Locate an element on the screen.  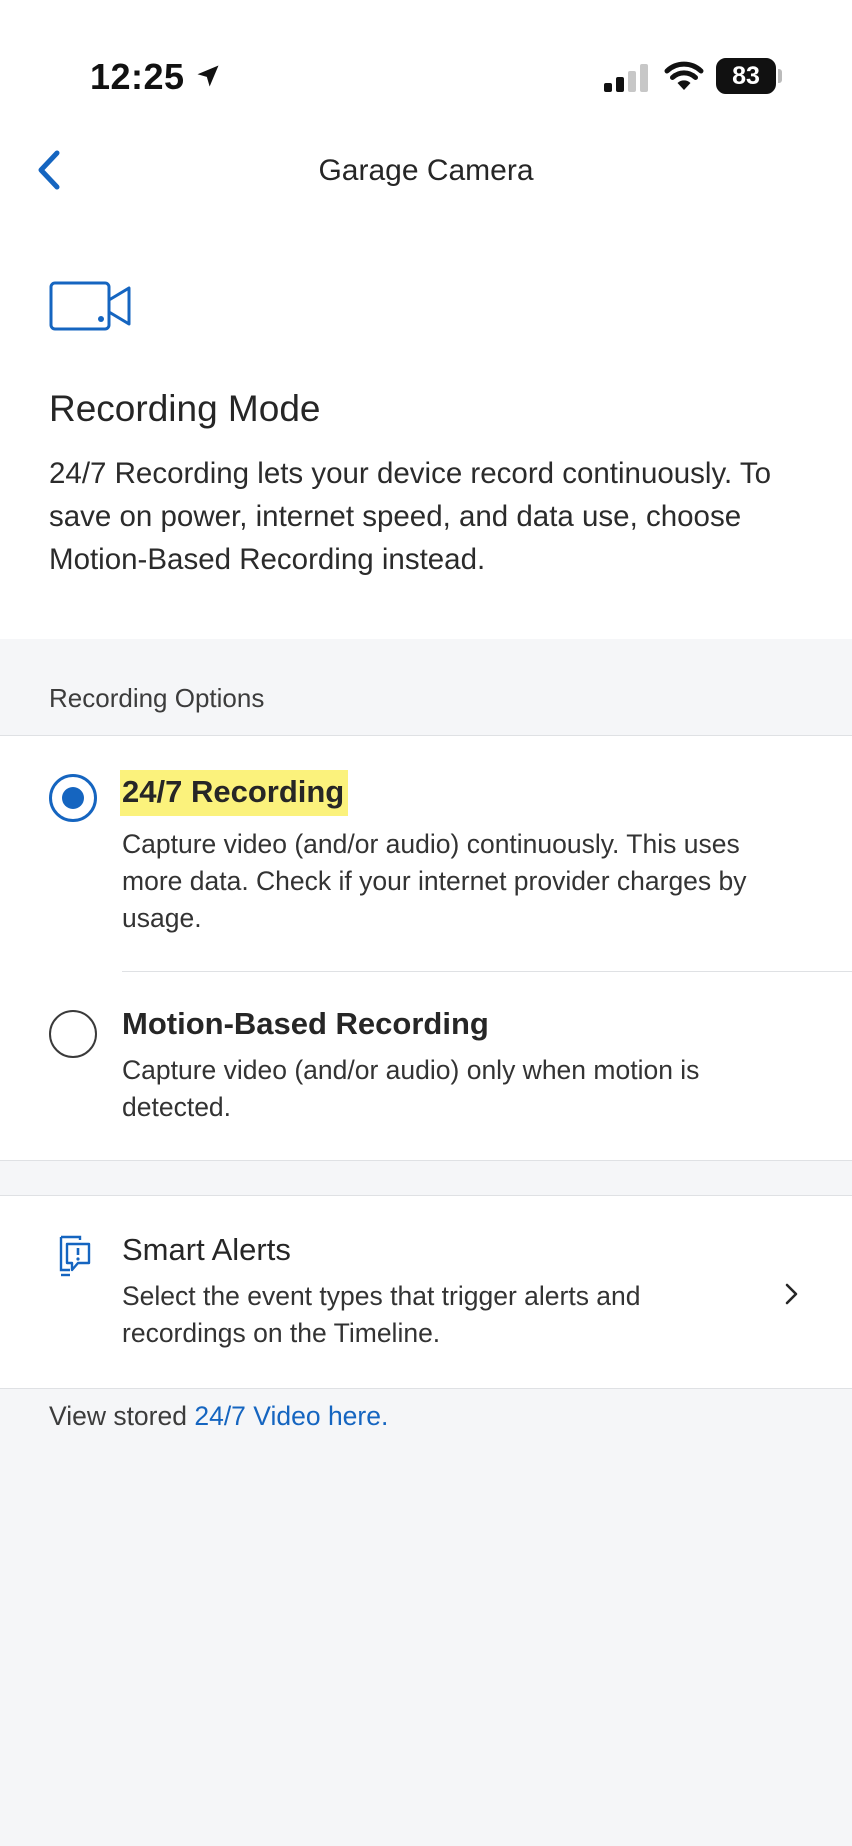
status-time: 12:25 is located at coordinates (137, 76).